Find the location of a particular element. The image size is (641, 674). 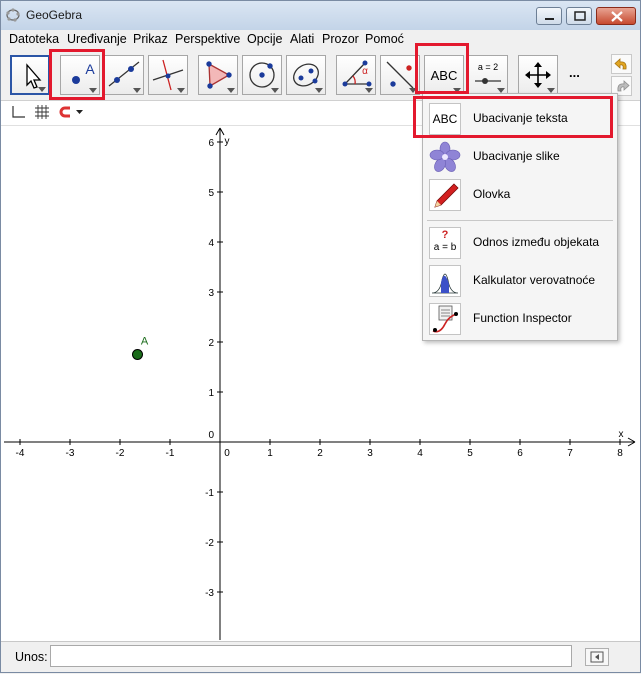

x-axis-label: x is located at coordinates (621, 434).